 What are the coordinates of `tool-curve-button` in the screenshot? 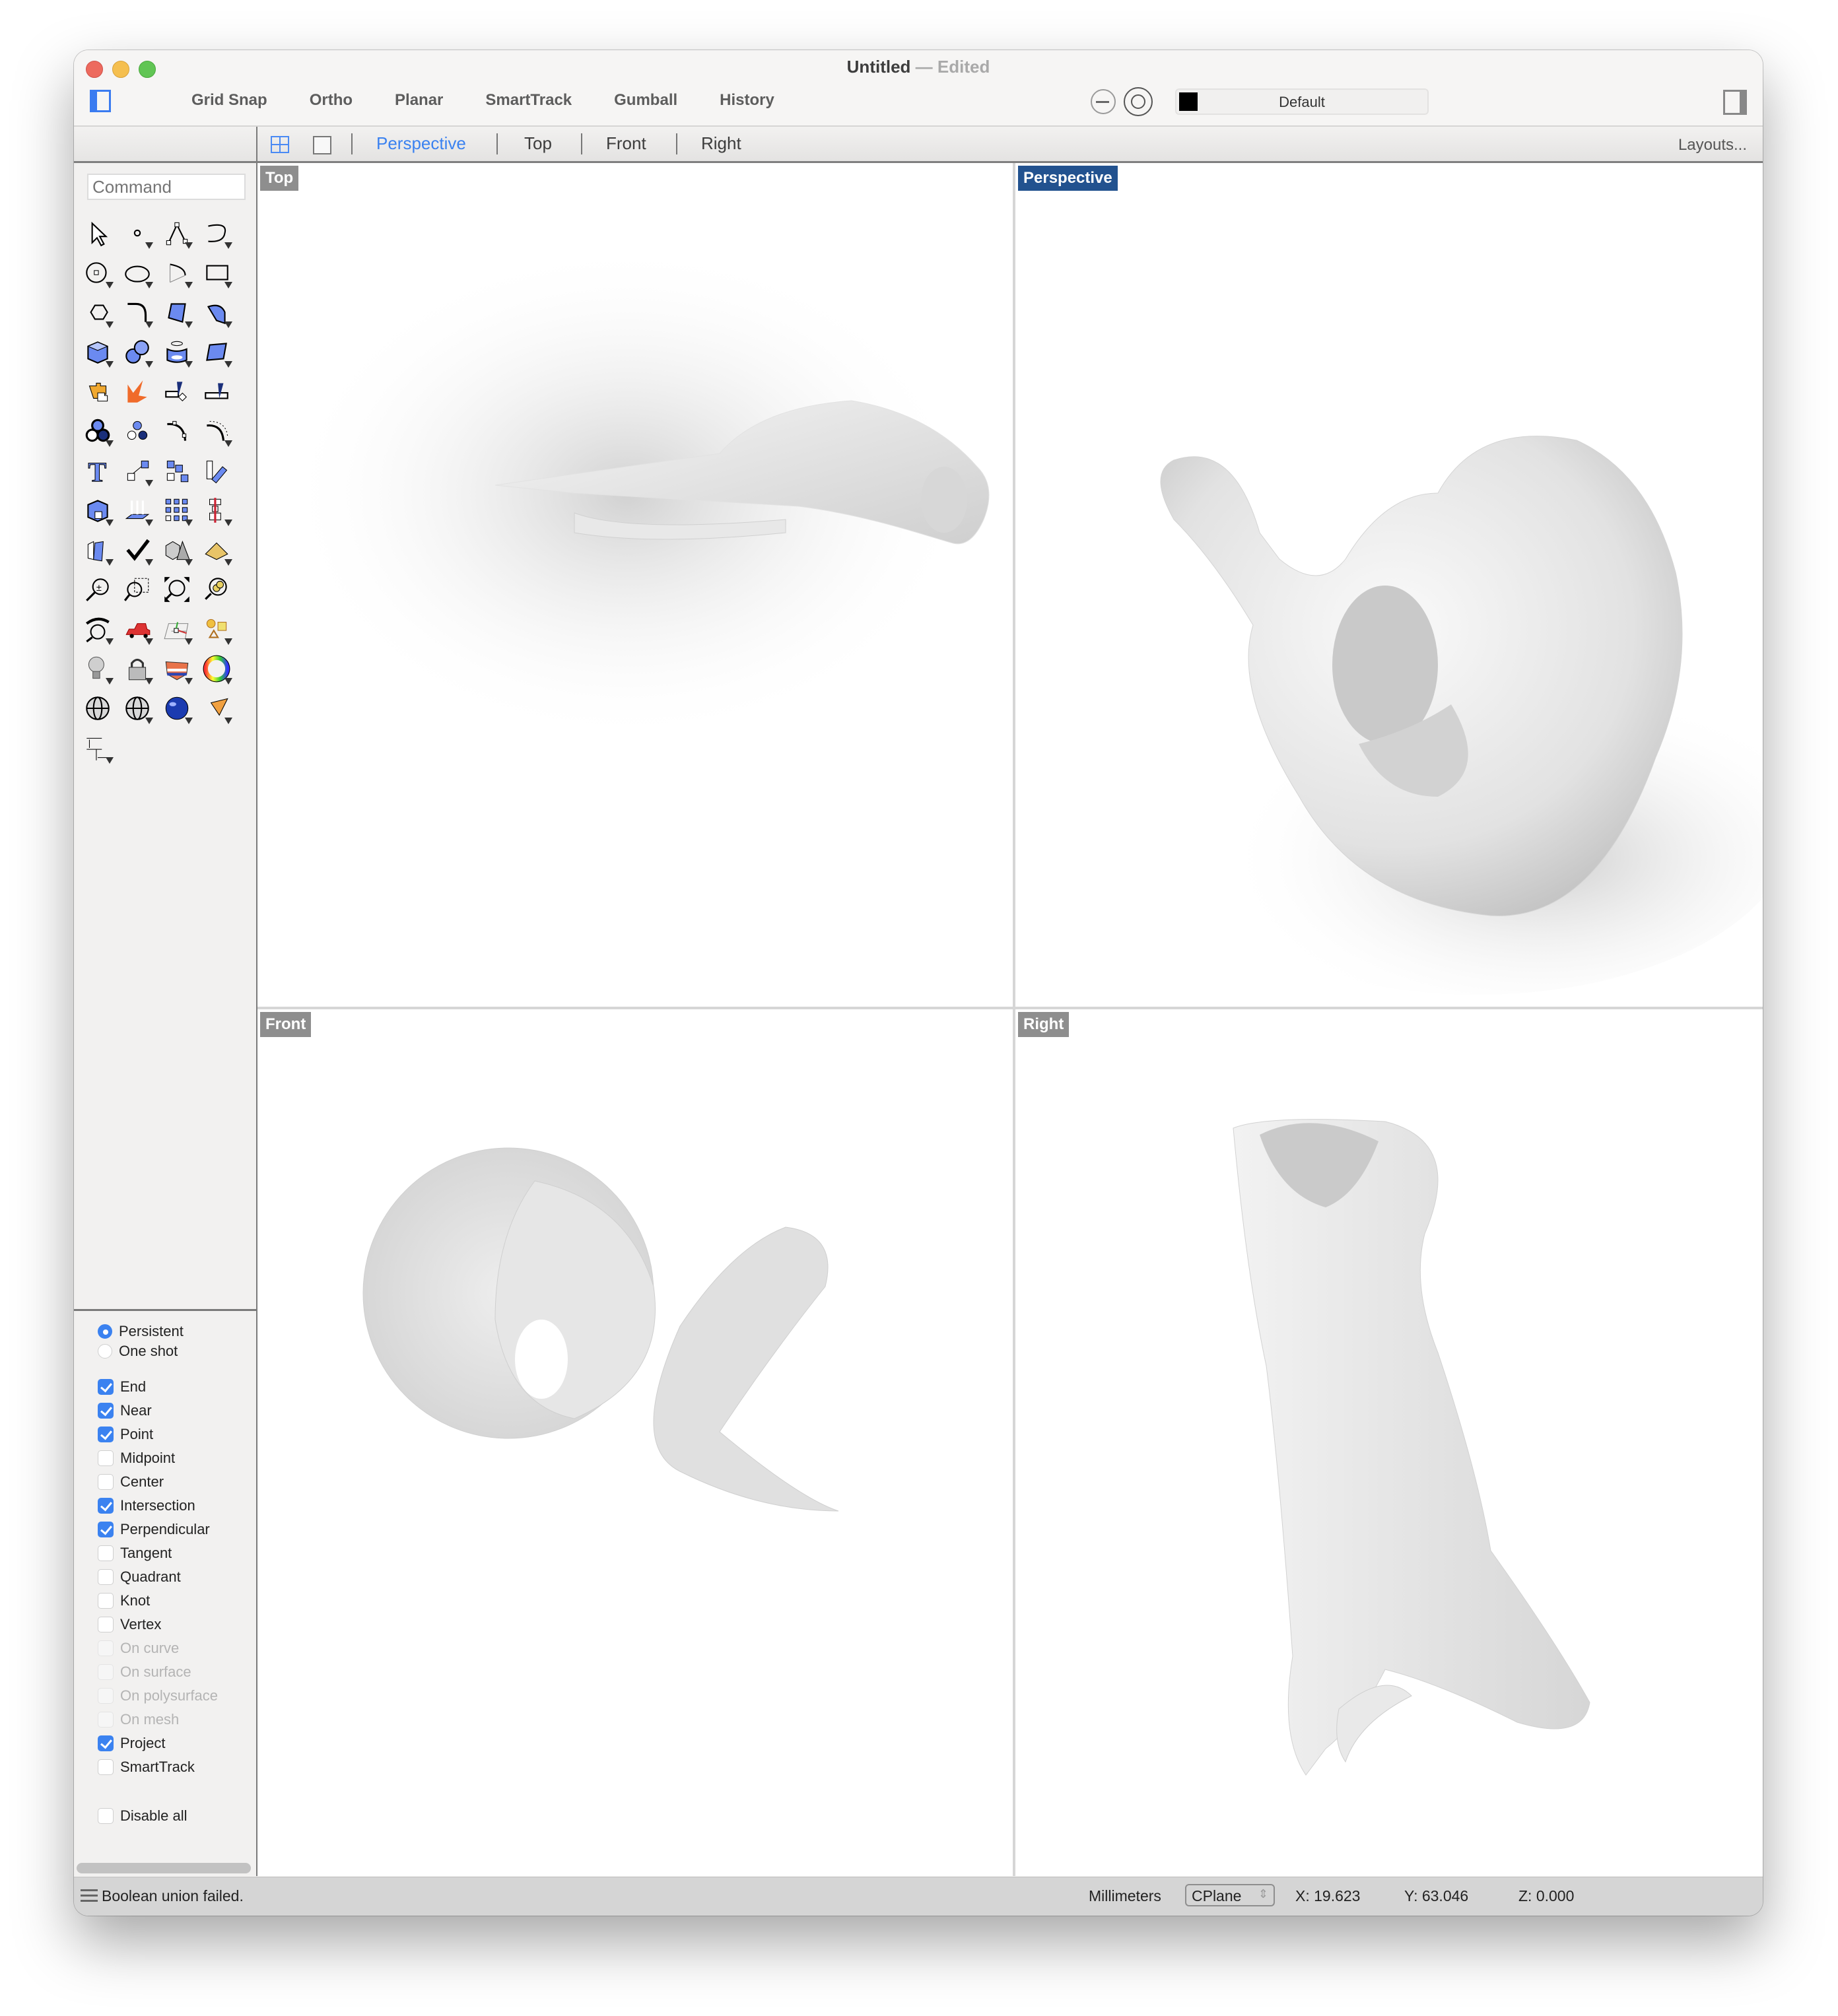 It's located at (217, 233).